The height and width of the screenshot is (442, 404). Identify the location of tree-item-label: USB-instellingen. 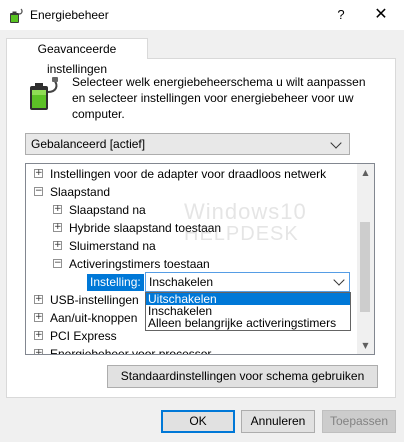
(94, 300).